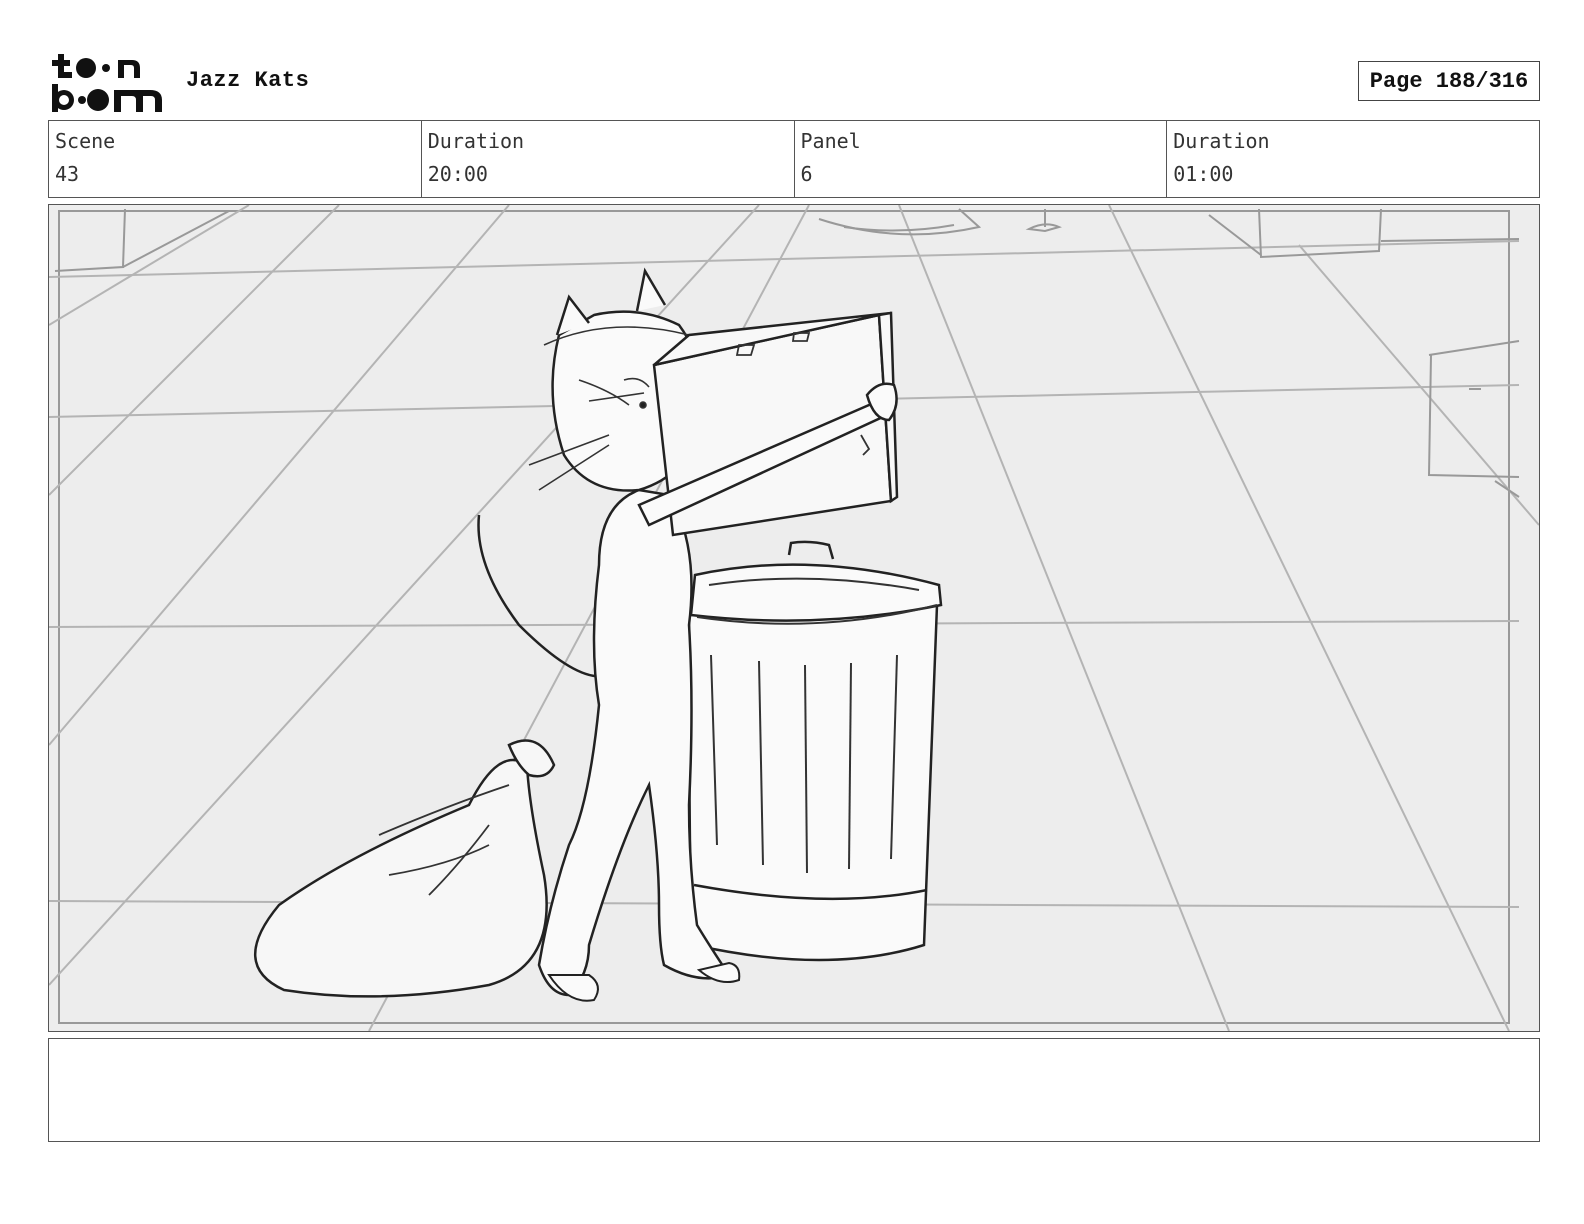 This screenshot has width=1584, height=1224. What do you see at coordinates (1449, 81) in the screenshot?
I see `page-indicator: Page 188/316` at bounding box center [1449, 81].